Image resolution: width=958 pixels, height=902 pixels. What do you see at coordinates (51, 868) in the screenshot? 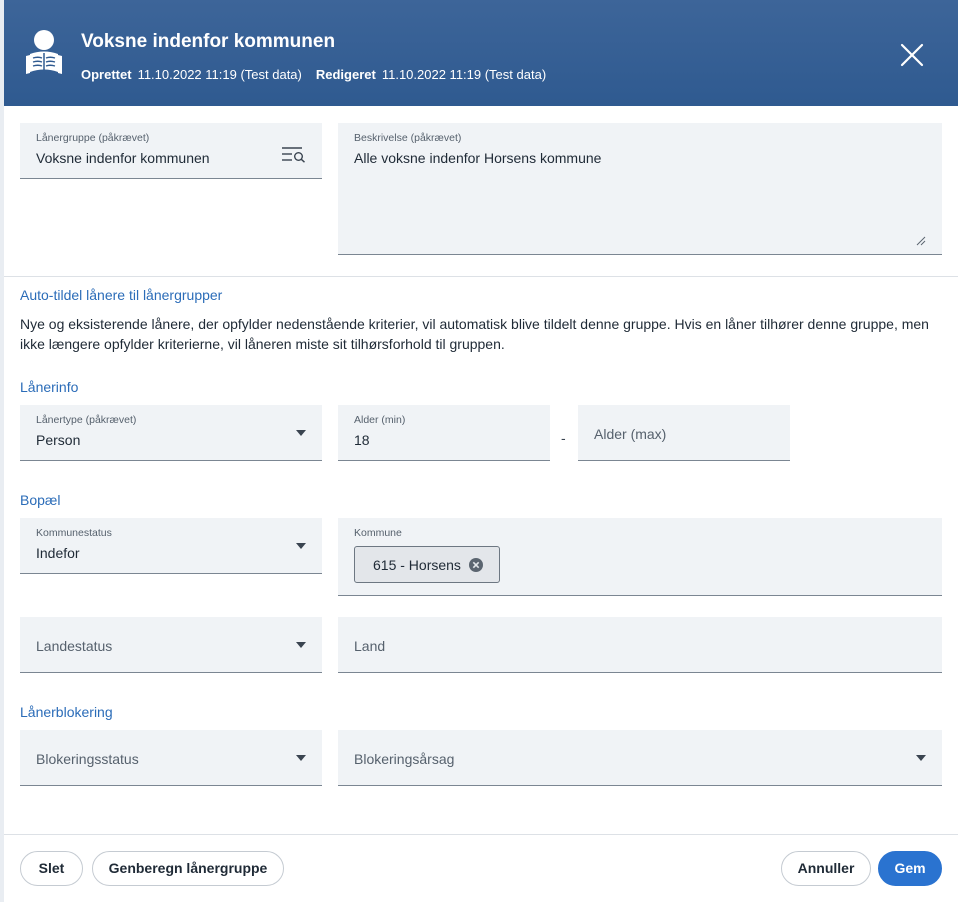
I see `delete-button: Slet` at bounding box center [51, 868].